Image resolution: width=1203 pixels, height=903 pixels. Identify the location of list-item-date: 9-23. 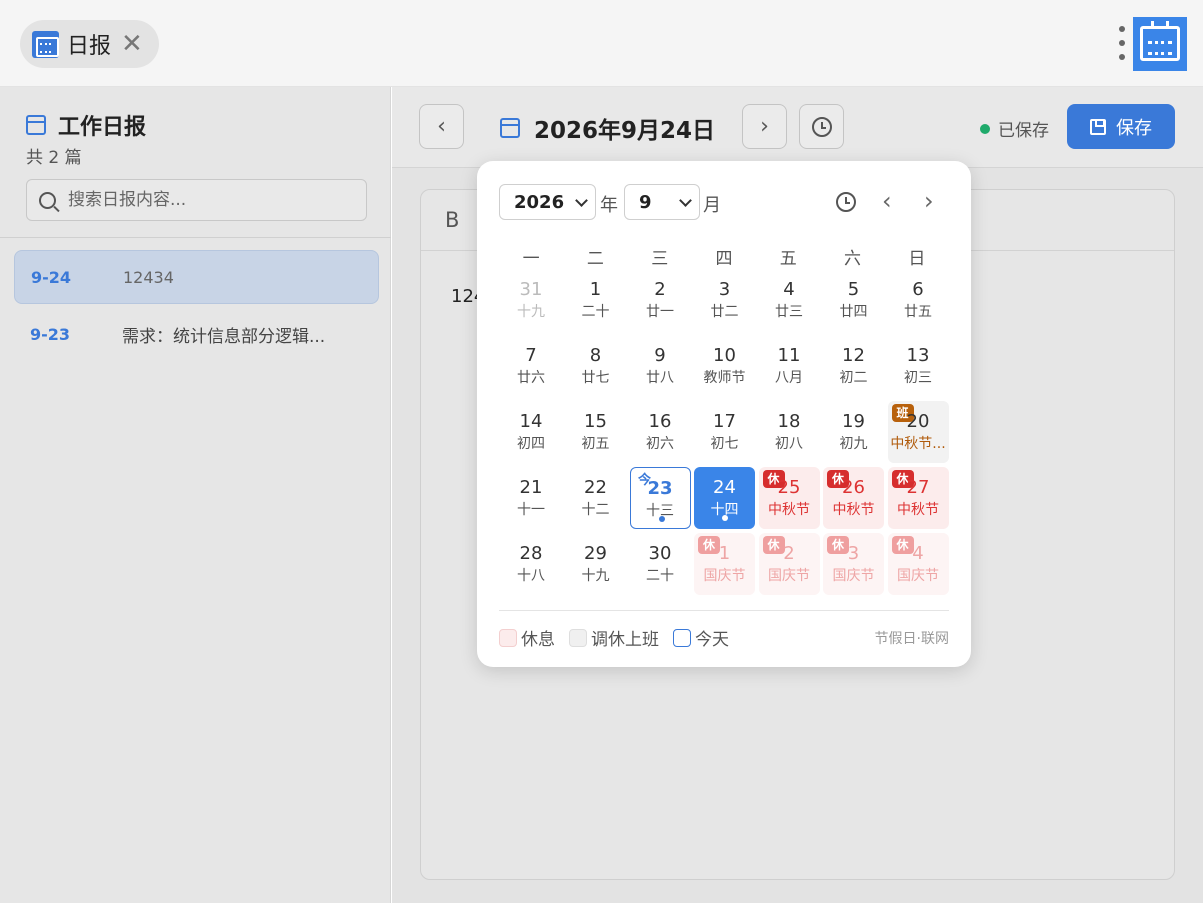
(50, 334).